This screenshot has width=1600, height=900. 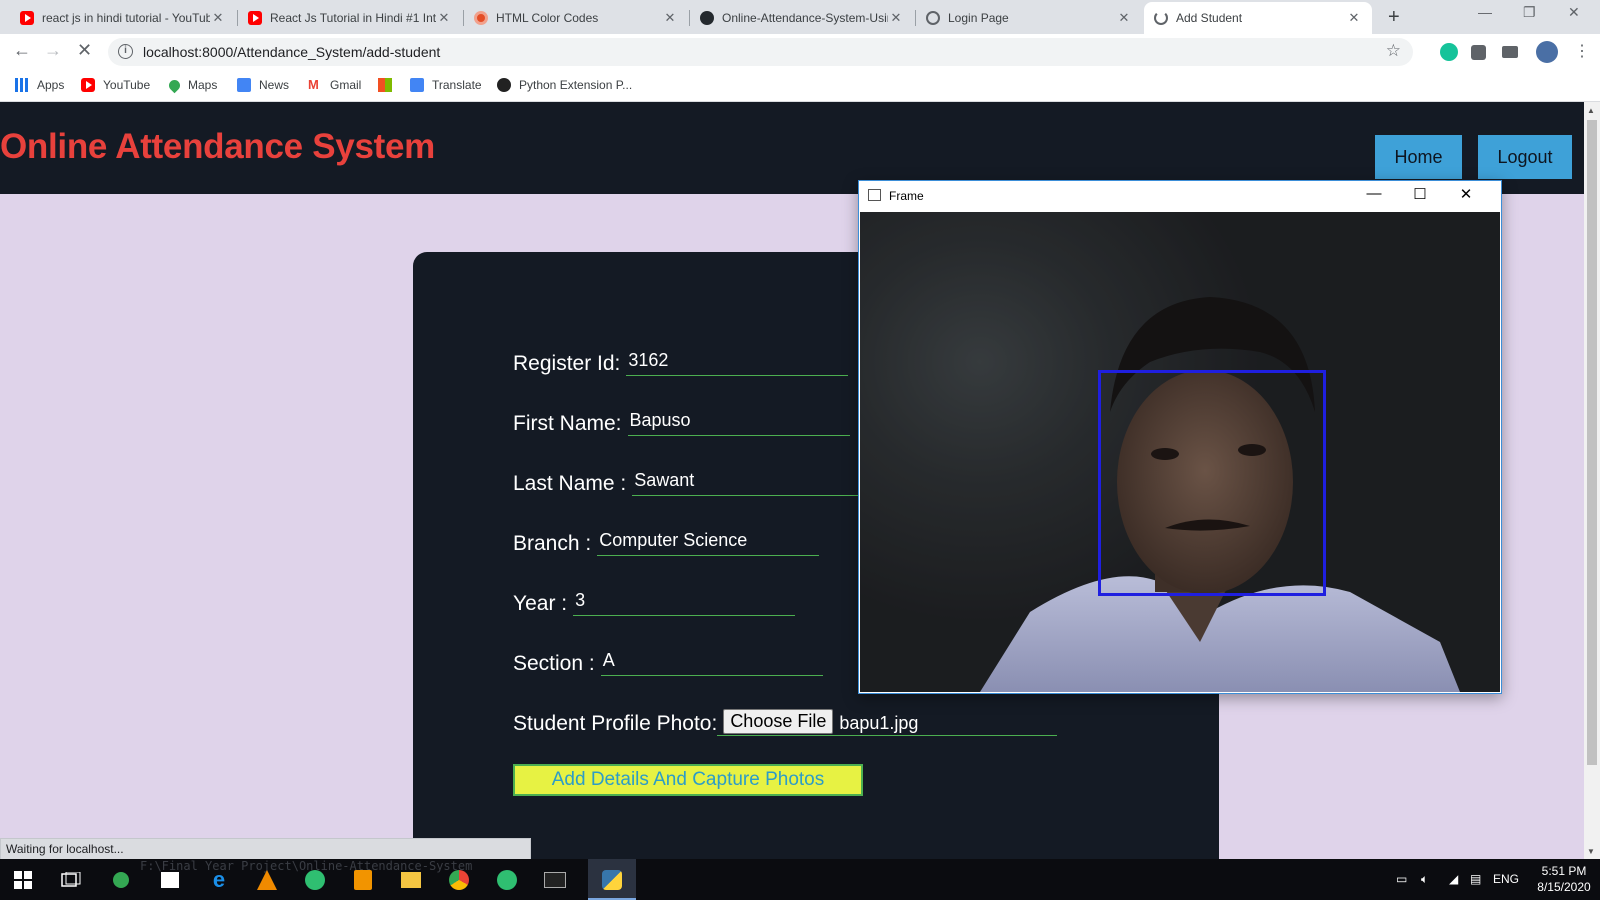 I want to click on microsoft-icon, so click(x=385, y=85).